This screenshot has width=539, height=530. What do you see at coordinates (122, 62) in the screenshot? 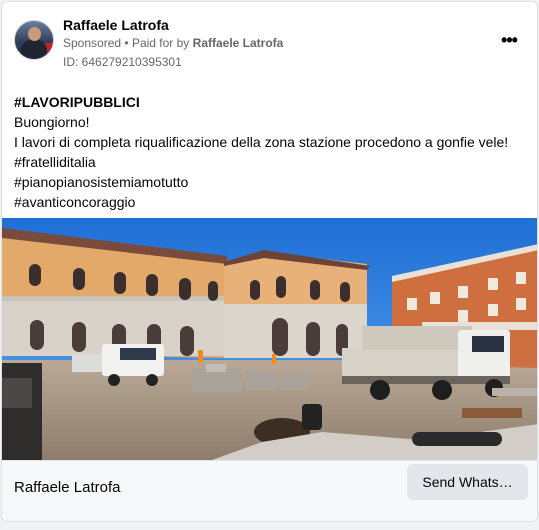
I see `ad-id: ID: 646279210395301` at bounding box center [122, 62].